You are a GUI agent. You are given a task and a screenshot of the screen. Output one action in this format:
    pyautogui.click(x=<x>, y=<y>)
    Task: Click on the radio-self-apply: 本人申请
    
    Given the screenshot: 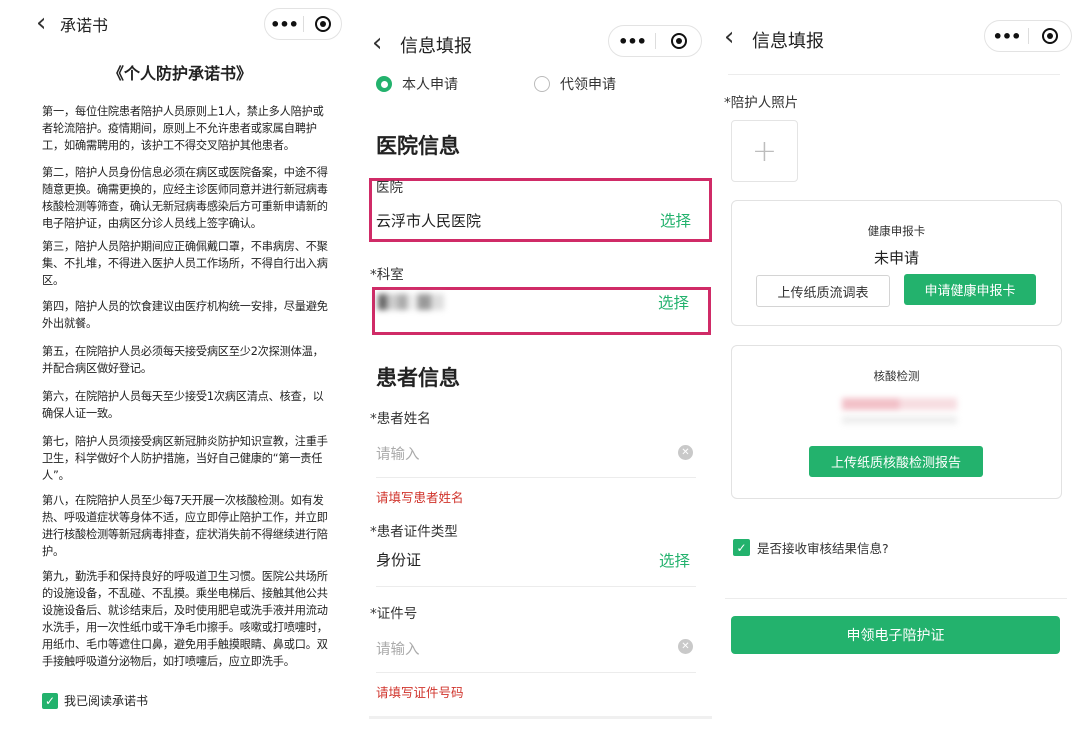 What is the action you would take?
    pyautogui.click(x=417, y=84)
    